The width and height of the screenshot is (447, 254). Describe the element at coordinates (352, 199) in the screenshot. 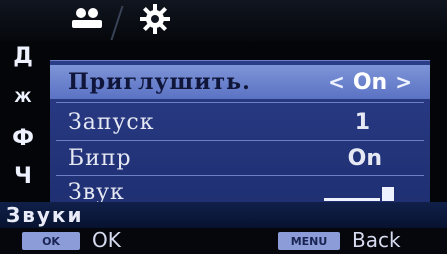

I see `volume-track` at that location.